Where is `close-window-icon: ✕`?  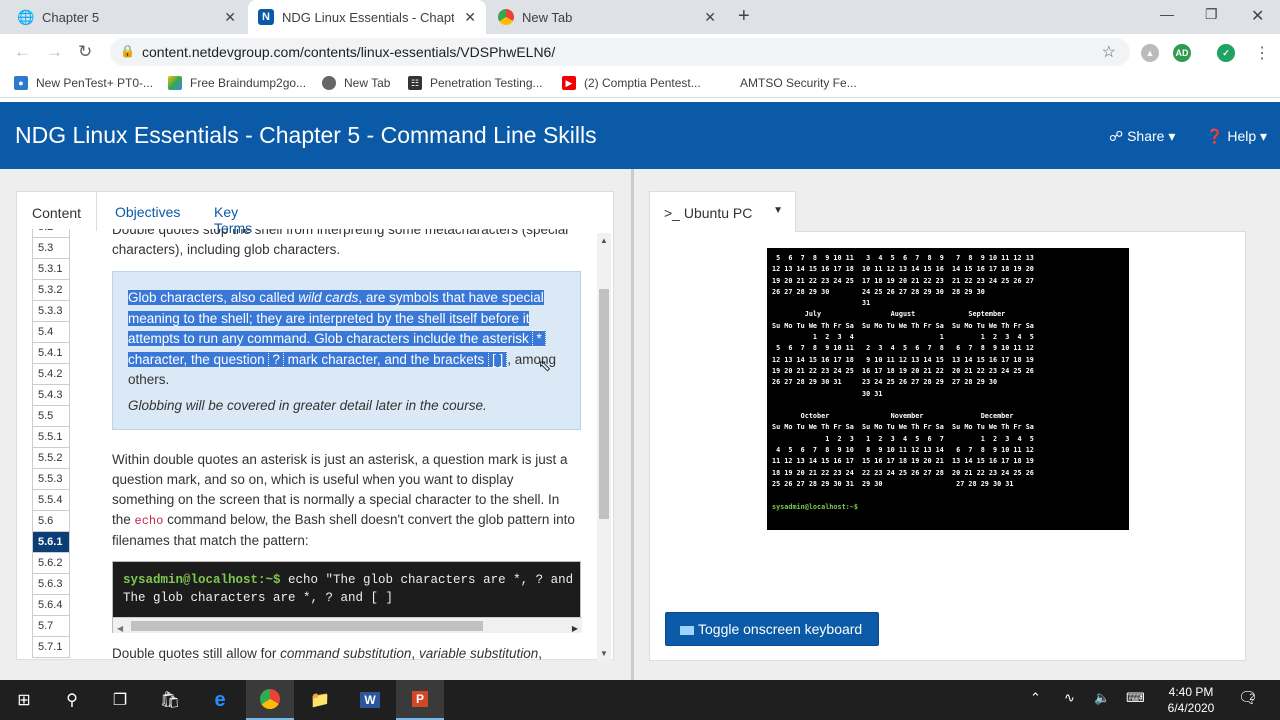 close-window-icon: ✕ is located at coordinates (1257, 16).